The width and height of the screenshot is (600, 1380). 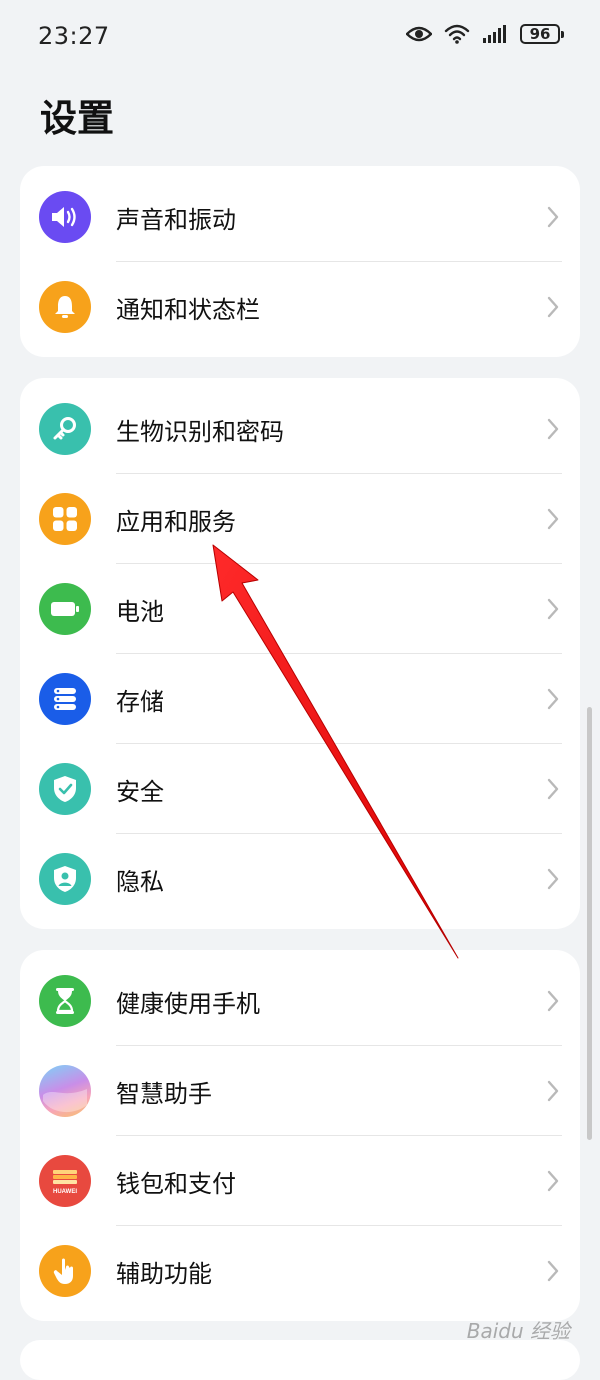 I want to click on settings-item-label: 健康使用手机, so click(x=188, y=1003).